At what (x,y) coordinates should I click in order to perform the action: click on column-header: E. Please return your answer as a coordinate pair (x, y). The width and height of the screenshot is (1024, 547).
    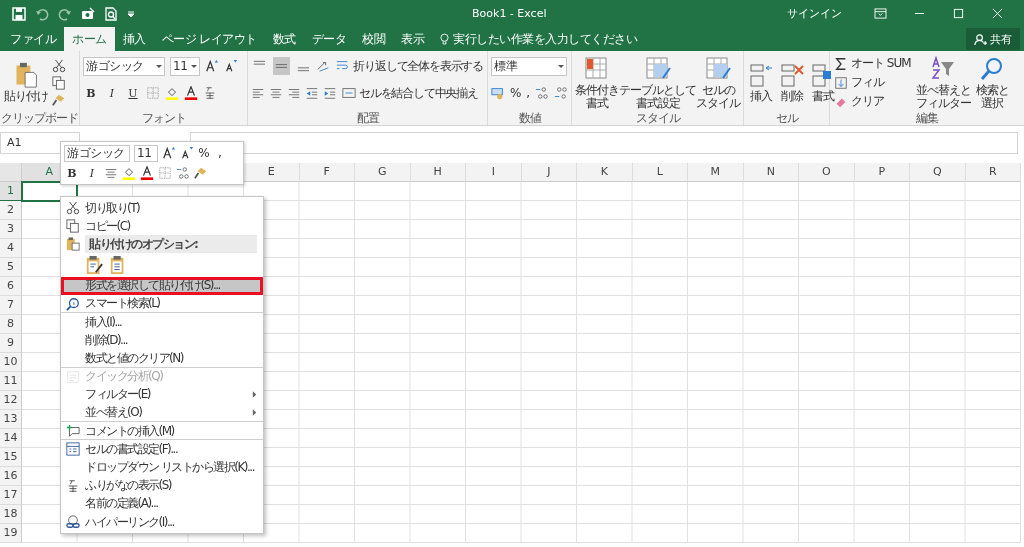
    Looking at the image, I should click on (272, 172).